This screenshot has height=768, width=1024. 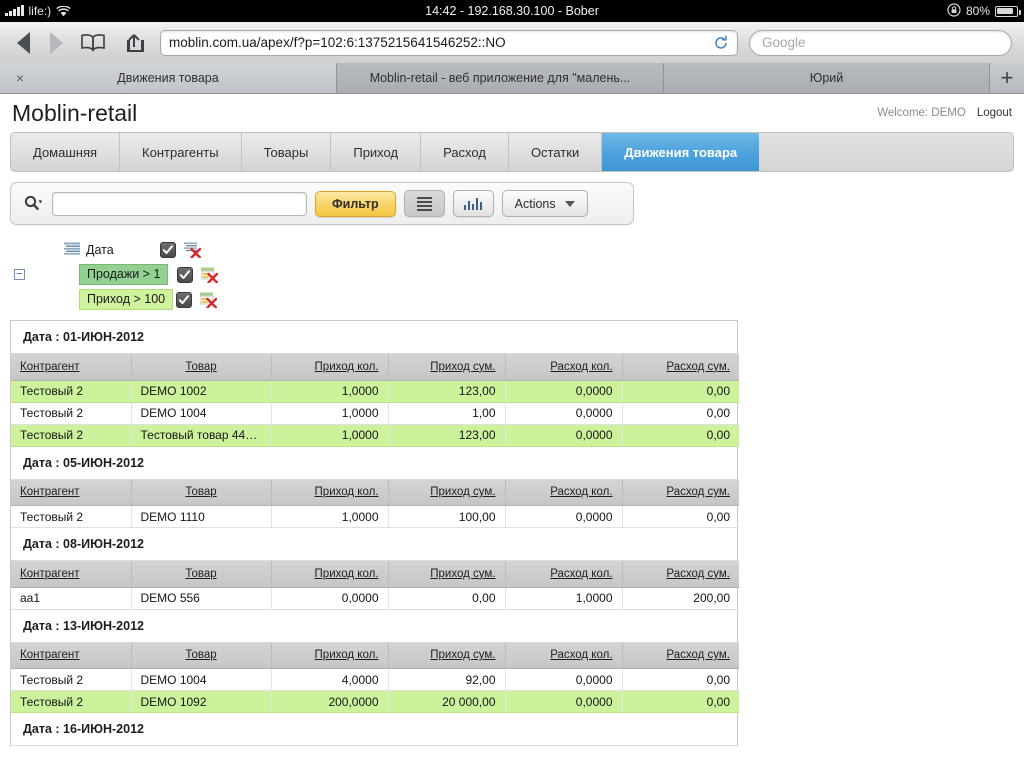 I want to click on reload-icon, so click(x=721, y=43).